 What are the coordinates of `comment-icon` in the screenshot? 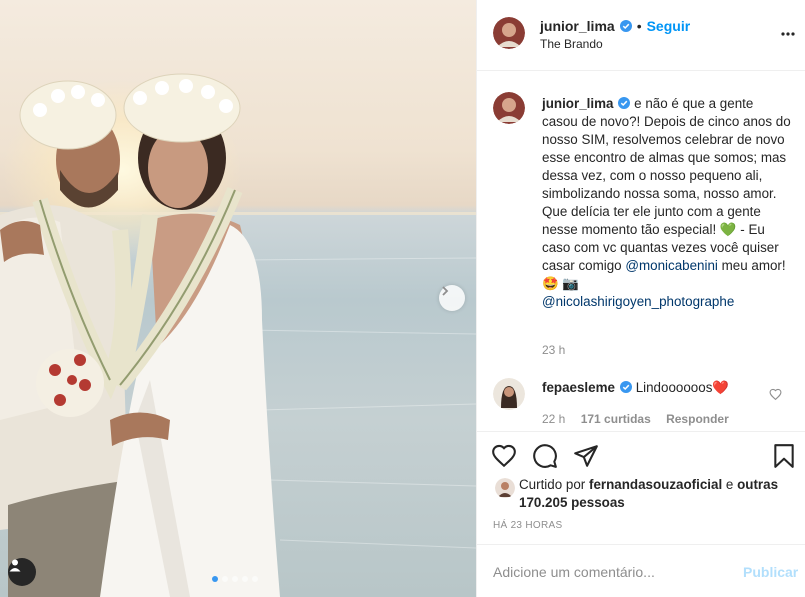 It's located at (545, 456).